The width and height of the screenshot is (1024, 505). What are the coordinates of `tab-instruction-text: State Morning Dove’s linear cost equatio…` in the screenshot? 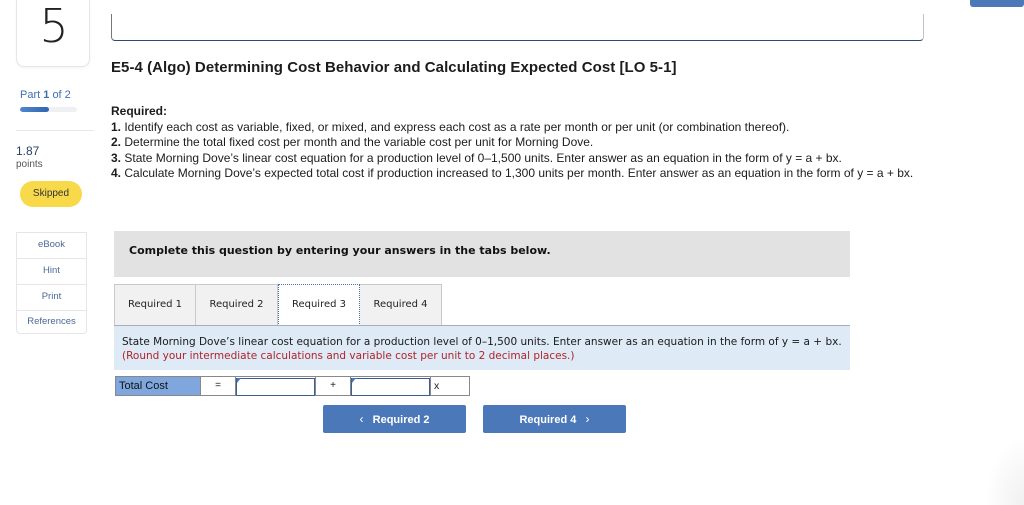 It's located at (482, 342).